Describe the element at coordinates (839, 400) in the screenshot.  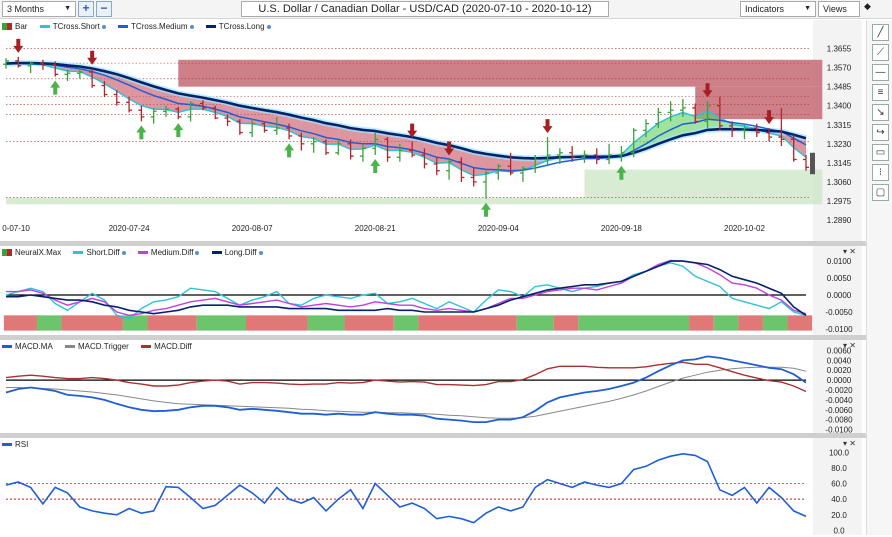
I see `macd-y-tick-label: -0.0040` at that location.